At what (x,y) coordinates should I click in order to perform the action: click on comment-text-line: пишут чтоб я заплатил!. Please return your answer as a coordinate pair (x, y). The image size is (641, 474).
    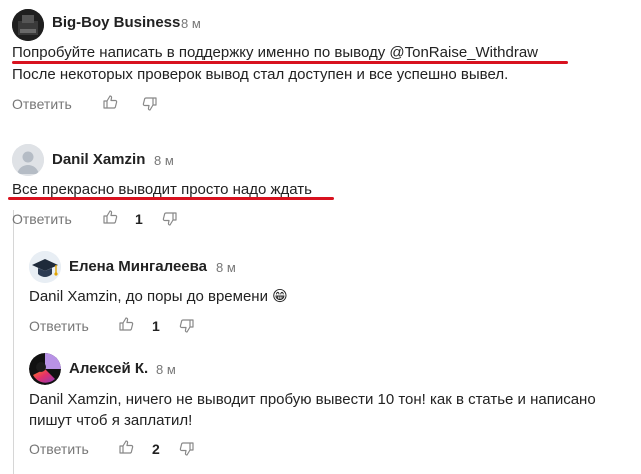
    Looking at the image, I should click on (111, 420).